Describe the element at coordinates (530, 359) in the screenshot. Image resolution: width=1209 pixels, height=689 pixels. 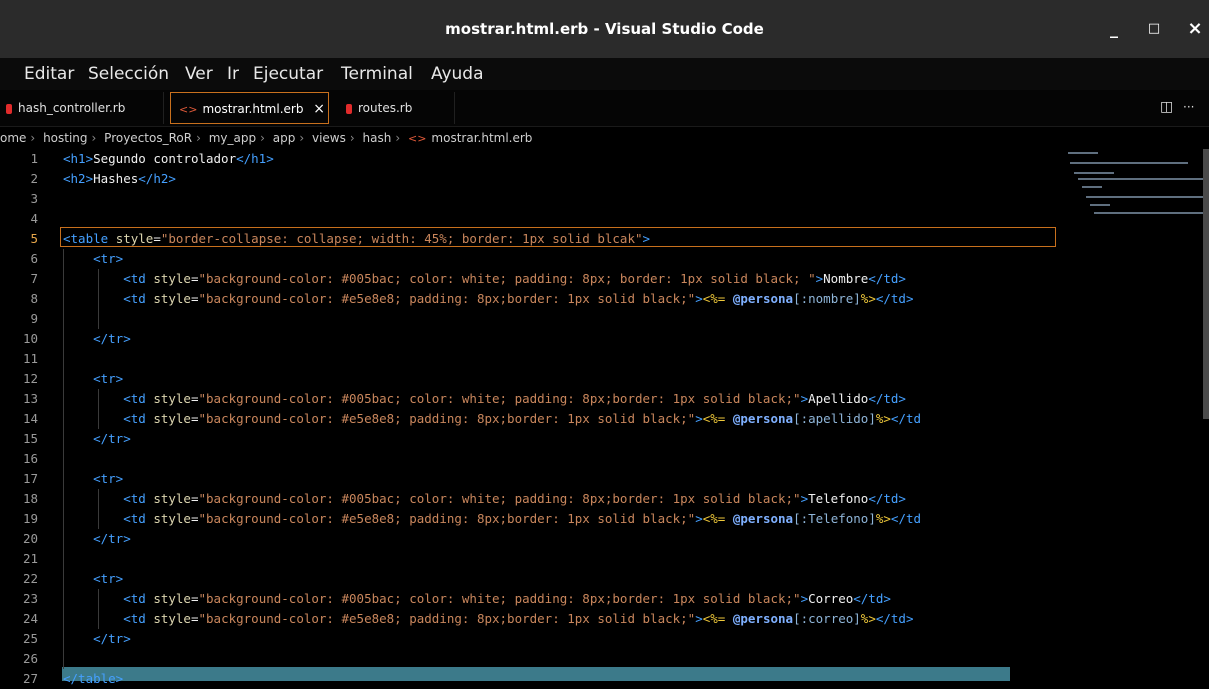
I see `code-line: 11` at that location.